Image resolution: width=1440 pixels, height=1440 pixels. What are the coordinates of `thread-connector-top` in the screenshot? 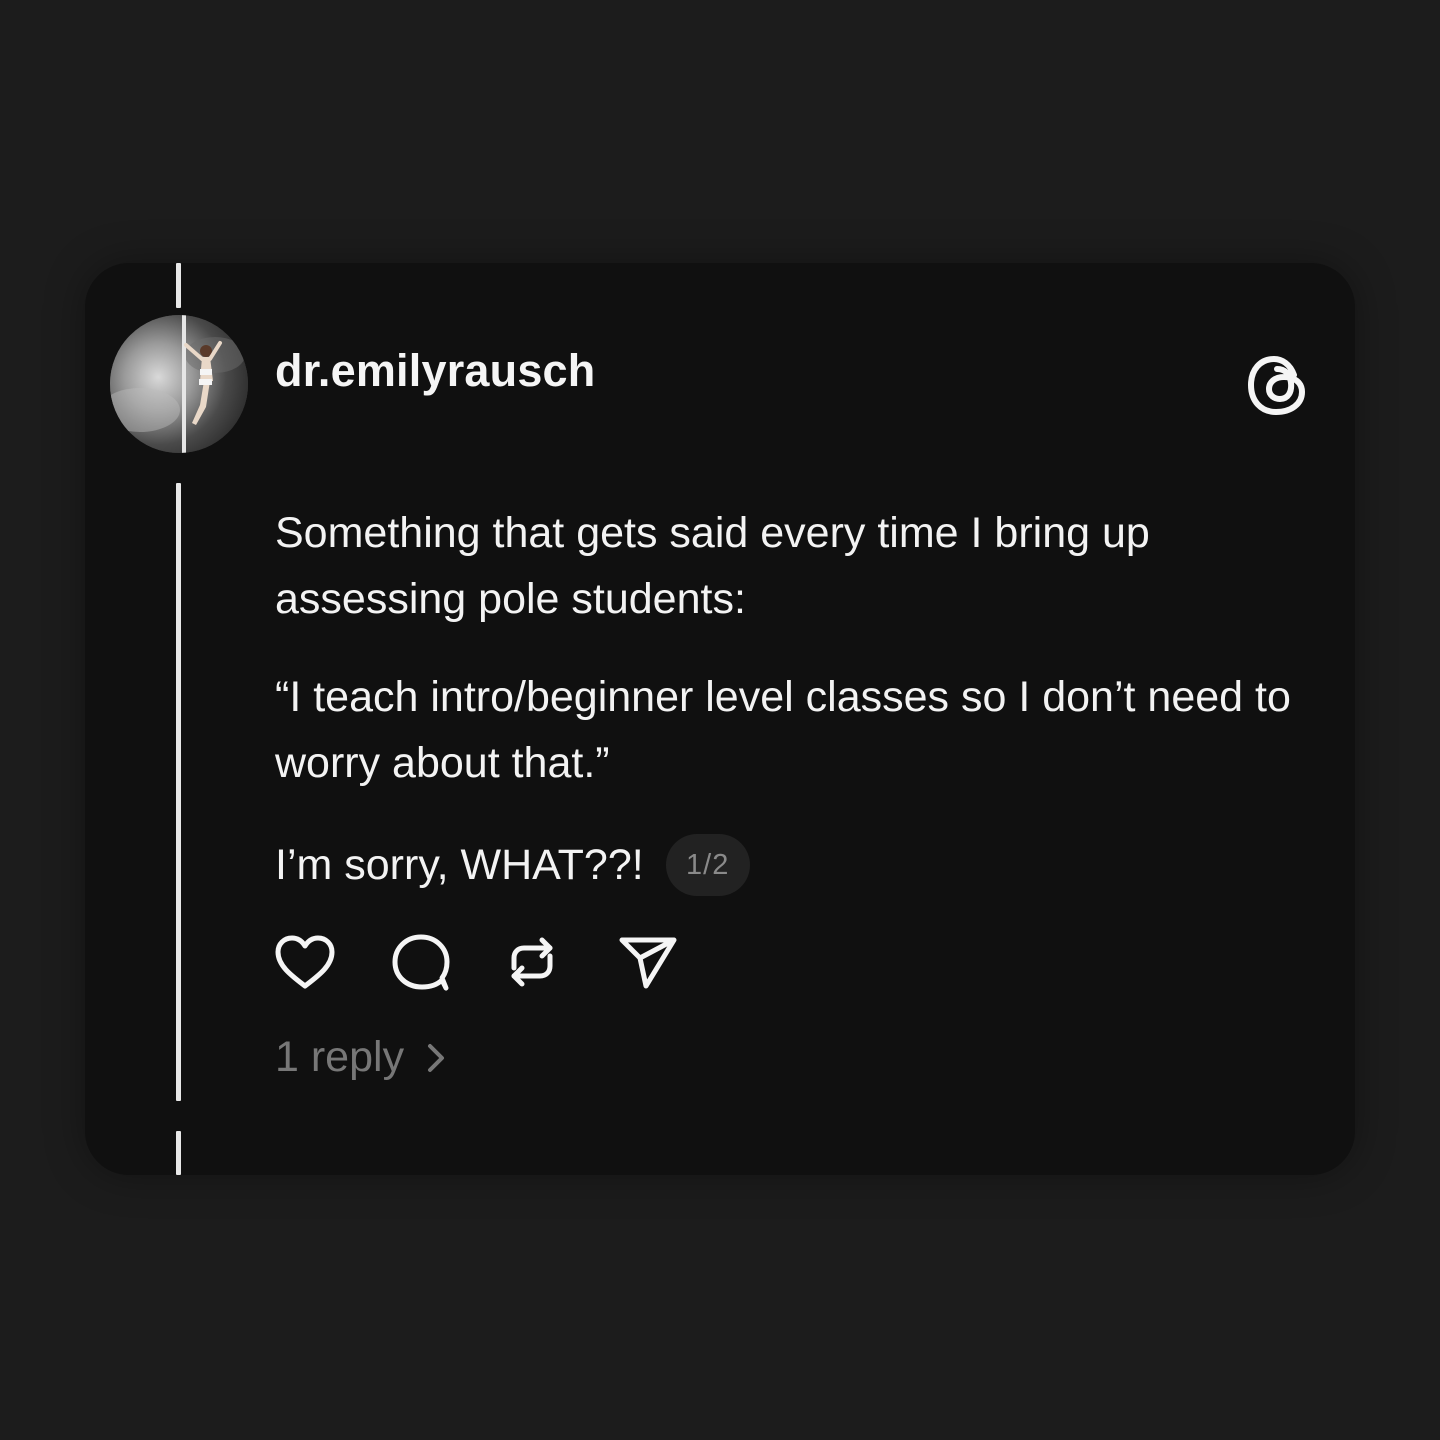 It's located at (178, 285).